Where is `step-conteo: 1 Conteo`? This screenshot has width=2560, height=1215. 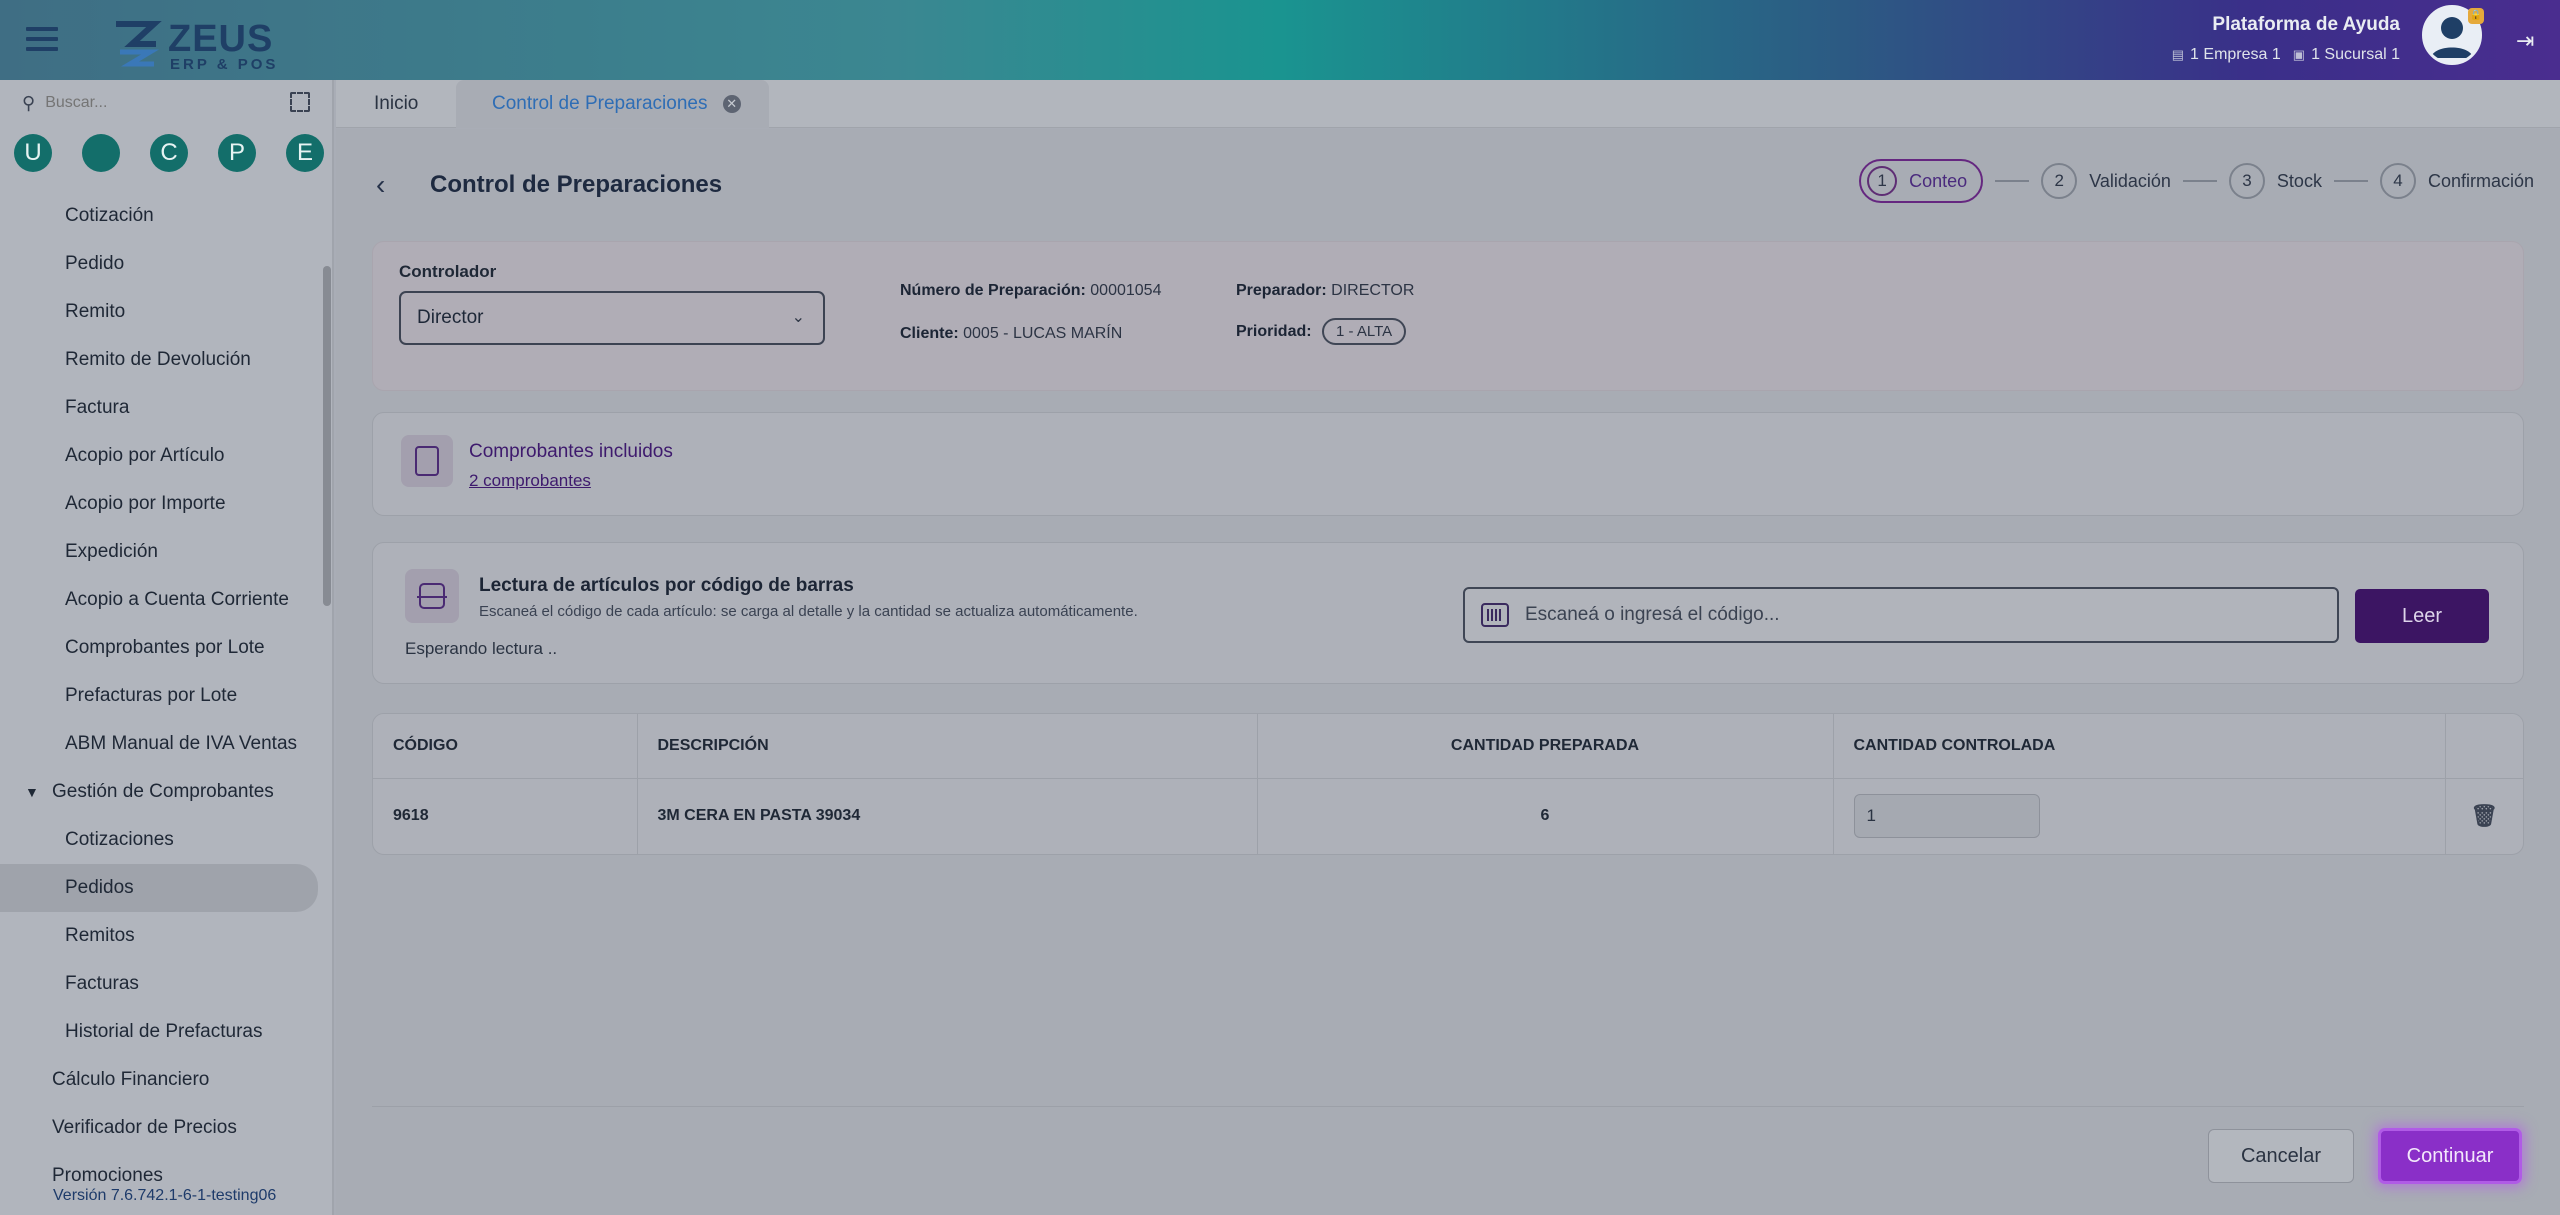
step-conteo: 1 Conteo is located at coordinates (1921, 181).